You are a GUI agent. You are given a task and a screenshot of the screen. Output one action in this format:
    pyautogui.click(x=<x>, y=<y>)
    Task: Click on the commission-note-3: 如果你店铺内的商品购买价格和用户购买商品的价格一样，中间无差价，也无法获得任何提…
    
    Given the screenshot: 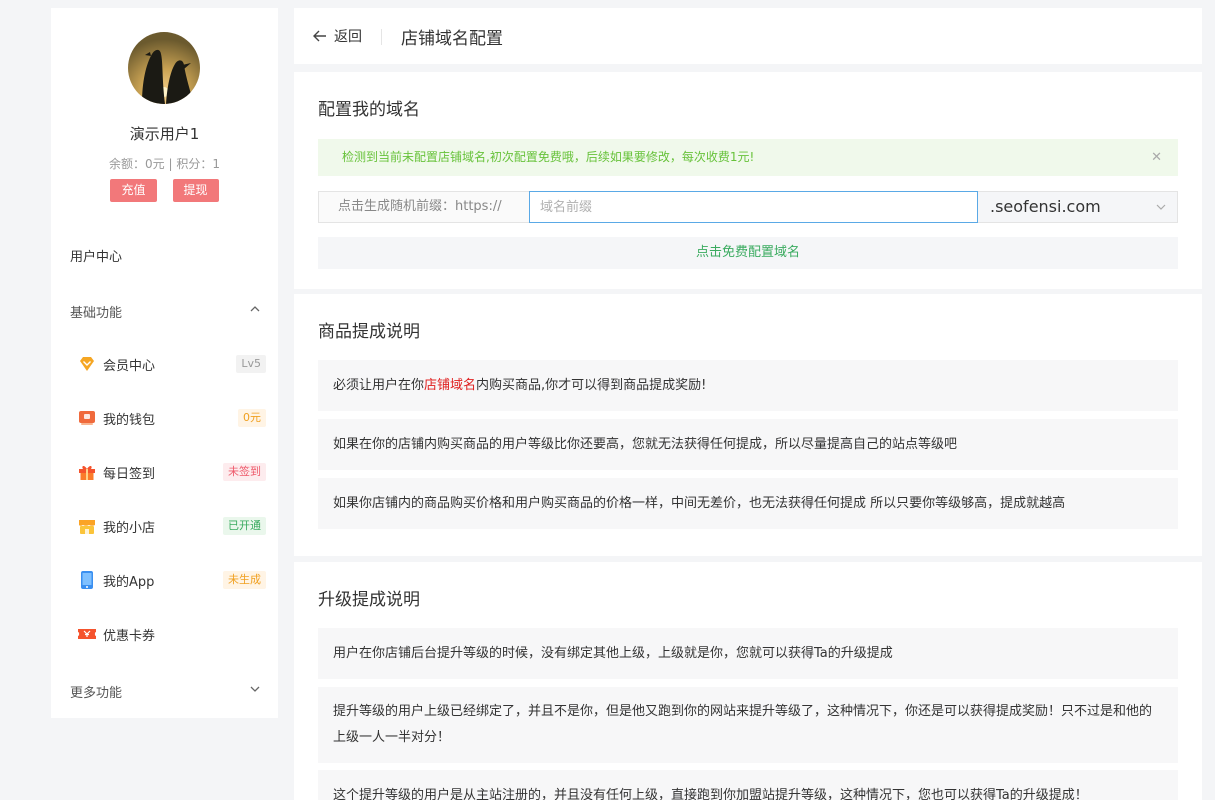 What is the action you would take?
    pyautogui.click(x=748, y=503)
    